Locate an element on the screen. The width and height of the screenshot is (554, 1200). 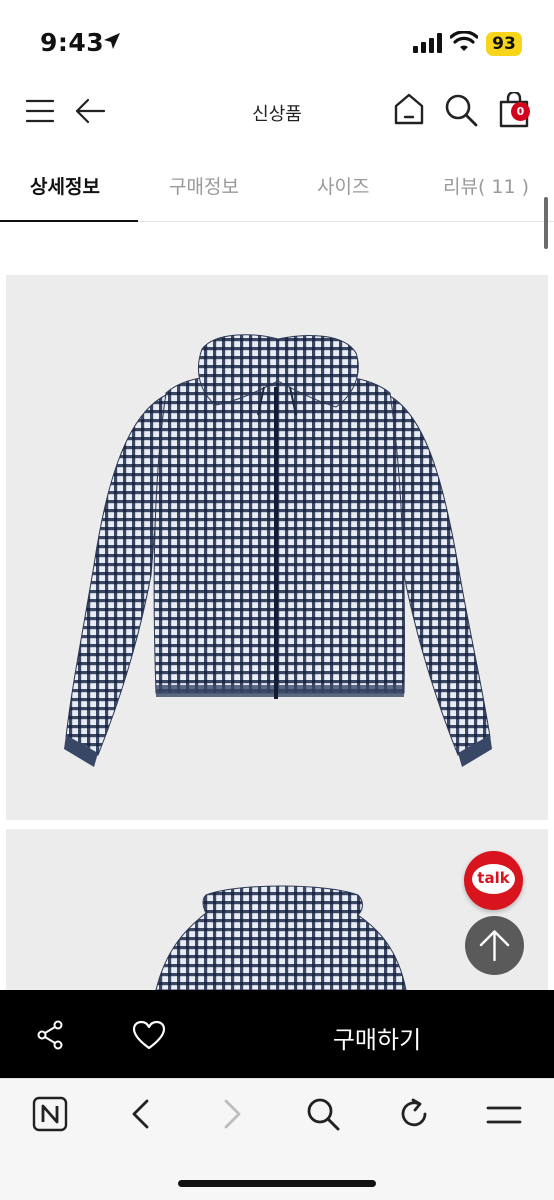
buy-button: 구매하기 is located at coordinates (377, 1037).